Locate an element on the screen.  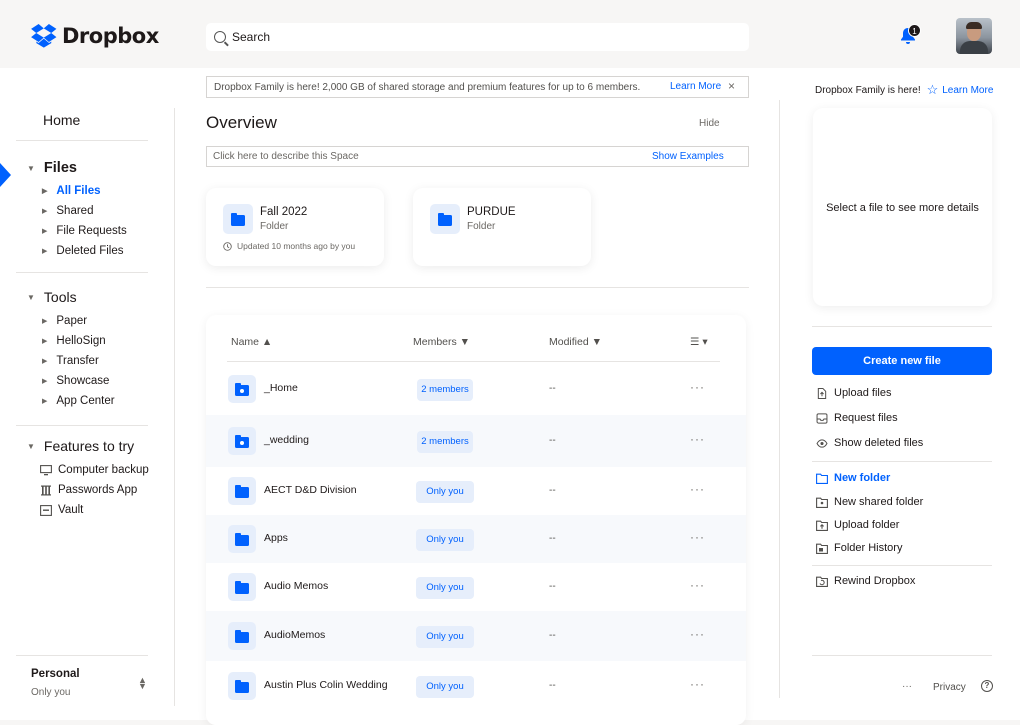
file-name: AudioMemos is located at coordinates (294, 635).